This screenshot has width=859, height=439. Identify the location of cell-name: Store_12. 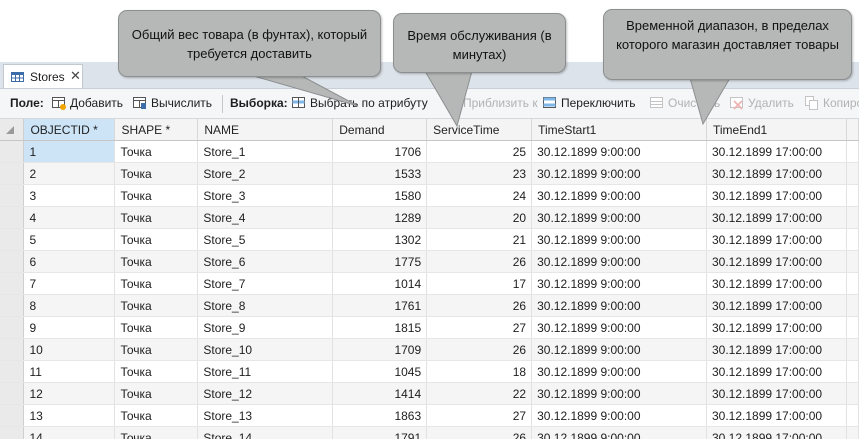
(265, 393).